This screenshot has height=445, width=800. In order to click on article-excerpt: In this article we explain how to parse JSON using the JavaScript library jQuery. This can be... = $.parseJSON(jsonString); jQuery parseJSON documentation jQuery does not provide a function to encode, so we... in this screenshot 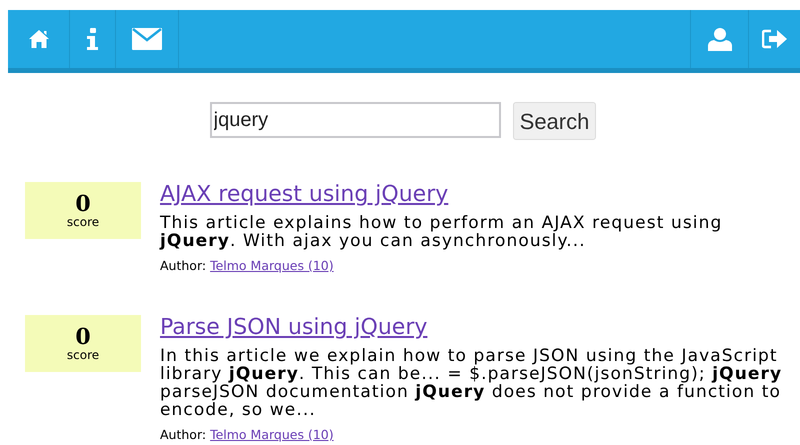, I will do `click(472, 383)`.